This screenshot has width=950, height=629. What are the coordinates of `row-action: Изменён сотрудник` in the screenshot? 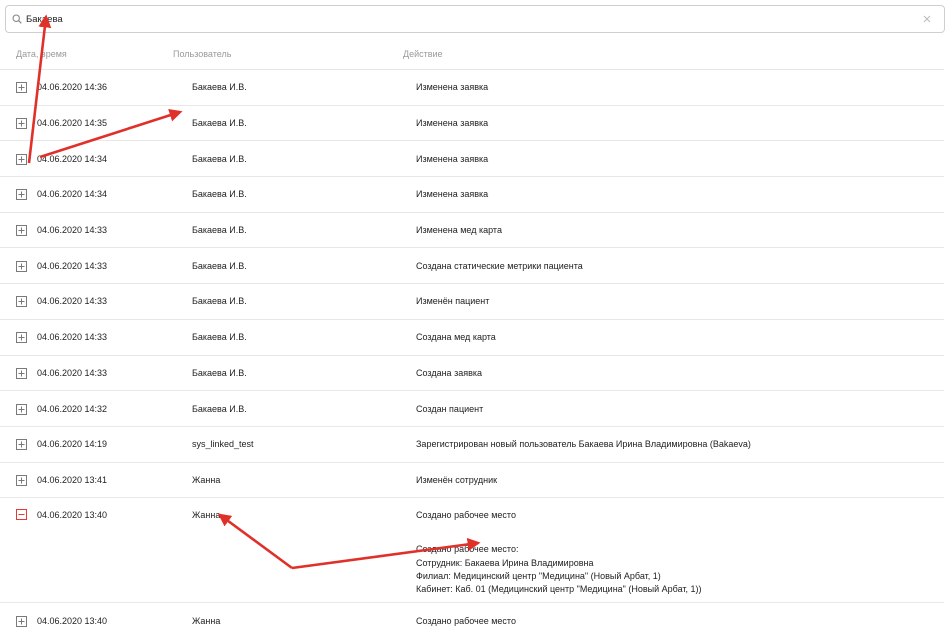 It's located at (457, 479).